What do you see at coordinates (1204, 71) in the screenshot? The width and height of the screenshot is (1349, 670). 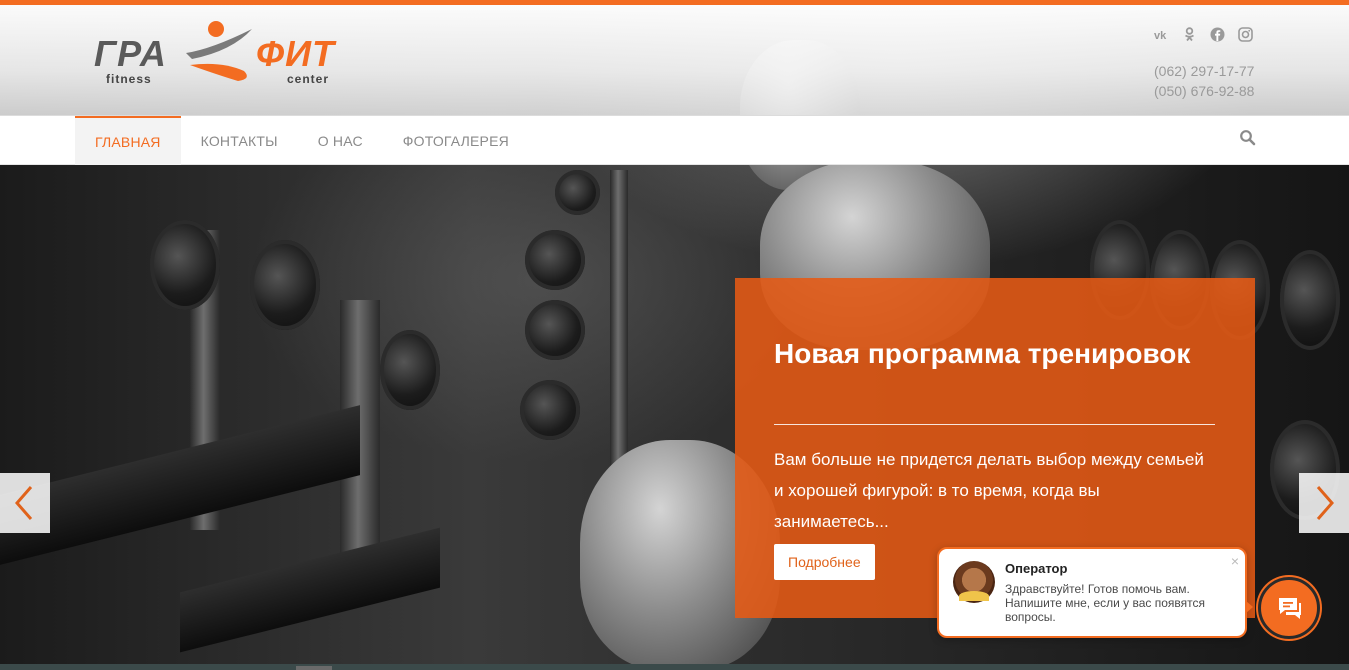 I see `phone-number: (062) 297-17-77` at bounding box center [1204, 71].